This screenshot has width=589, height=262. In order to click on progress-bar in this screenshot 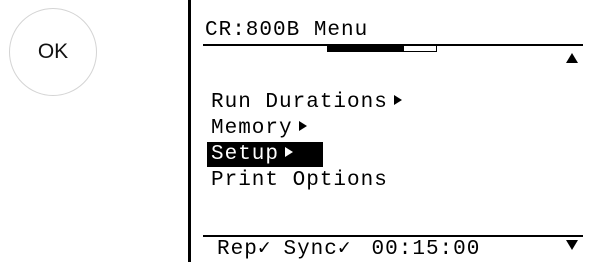, I will do `click(382, 49)`.